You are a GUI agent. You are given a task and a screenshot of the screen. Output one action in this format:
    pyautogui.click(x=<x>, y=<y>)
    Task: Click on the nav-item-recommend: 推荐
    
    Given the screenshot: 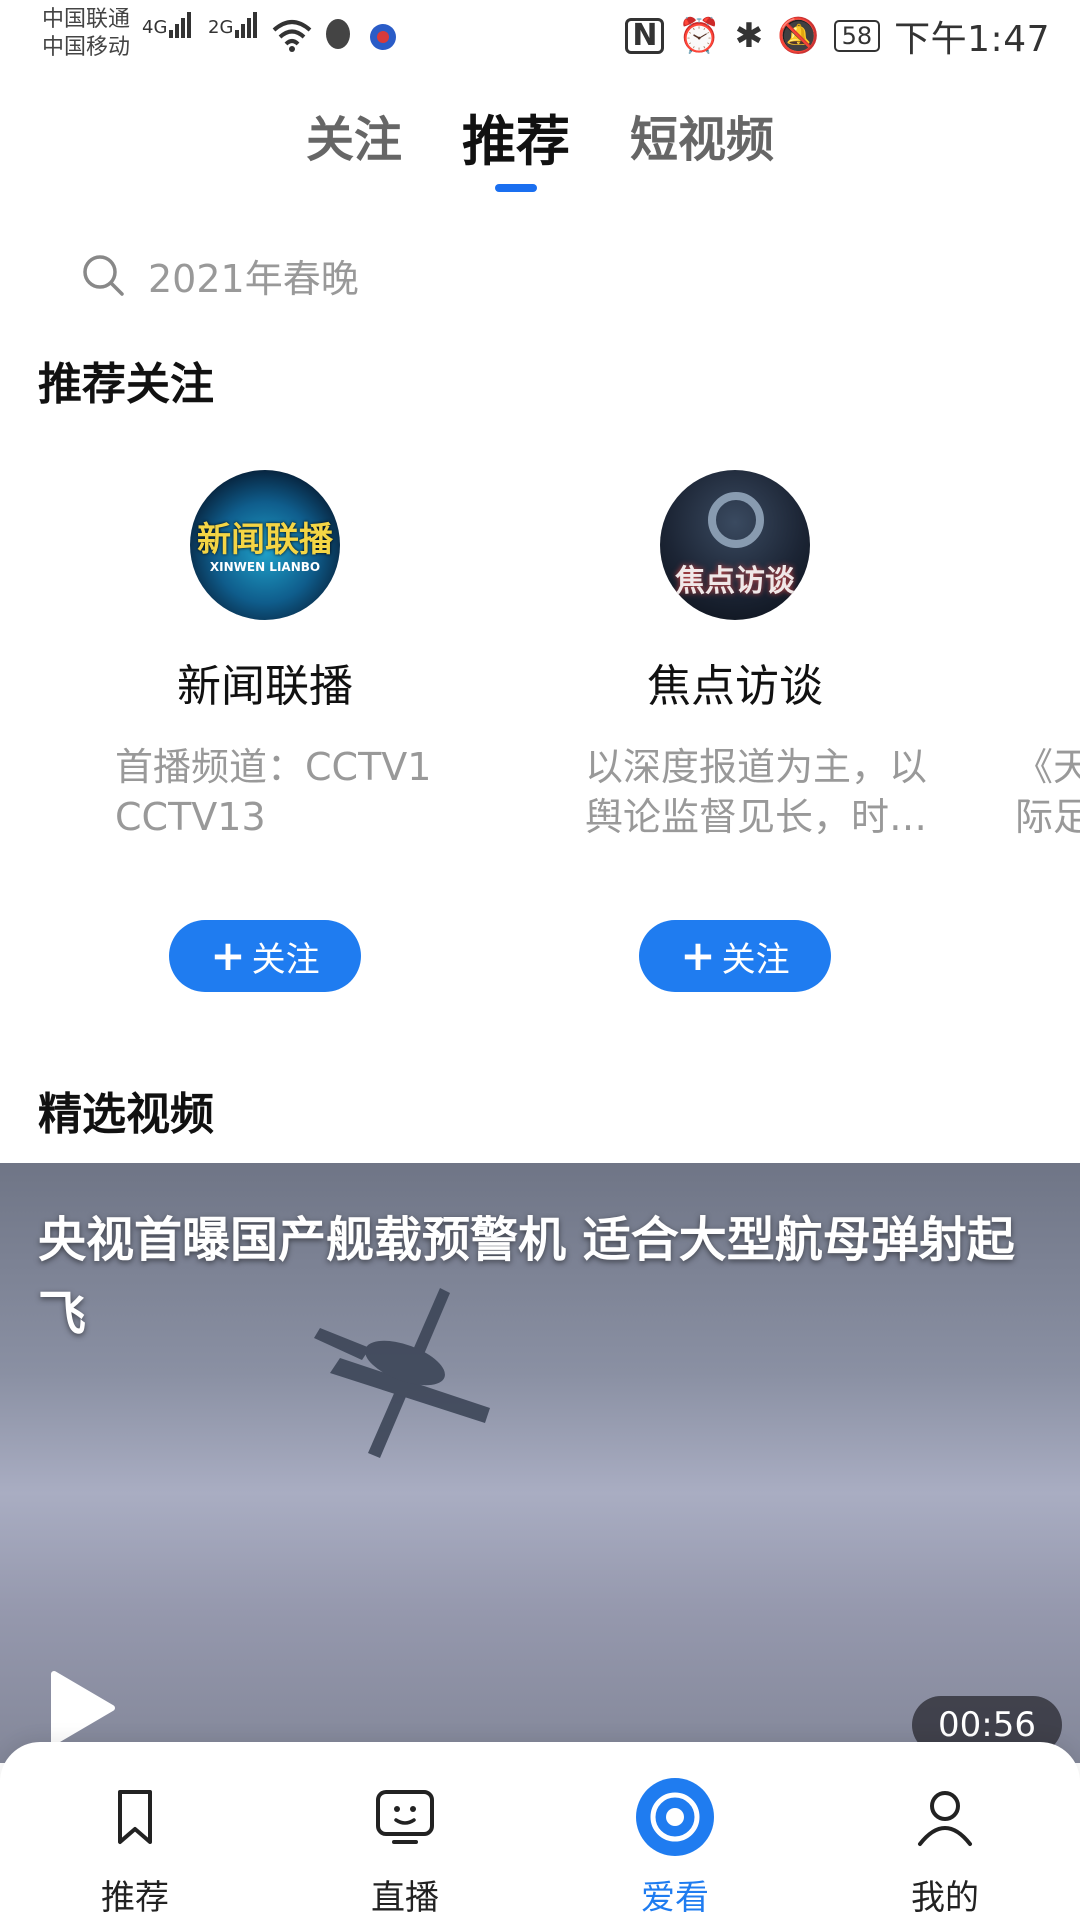 What is the action you would take?
    pyautogui.click(x=135, y=1850)
    